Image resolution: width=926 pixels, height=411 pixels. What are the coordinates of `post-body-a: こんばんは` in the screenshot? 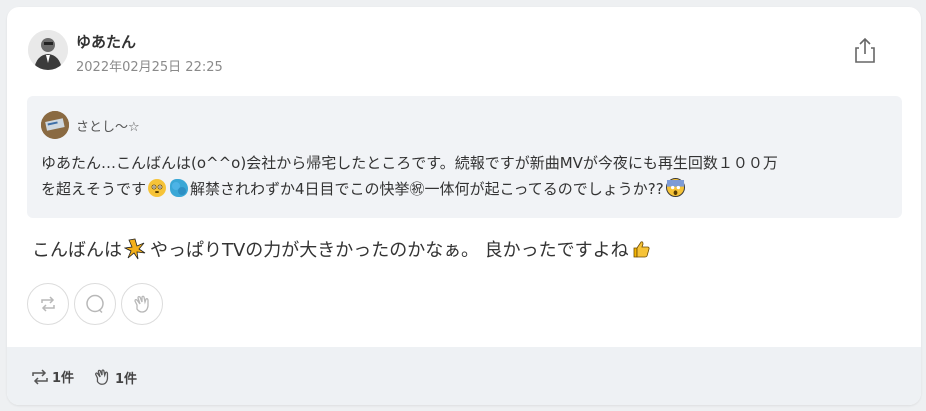 It's located at (77, 250).